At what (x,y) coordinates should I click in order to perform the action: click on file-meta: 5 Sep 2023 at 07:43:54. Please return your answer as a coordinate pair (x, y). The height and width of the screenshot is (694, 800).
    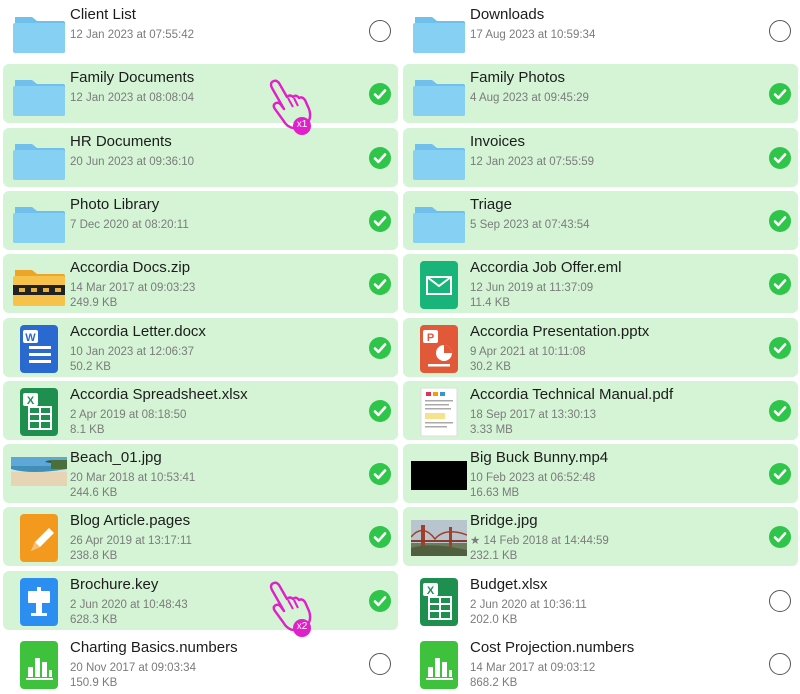
    Looking at the image, I should click on (530, 225).